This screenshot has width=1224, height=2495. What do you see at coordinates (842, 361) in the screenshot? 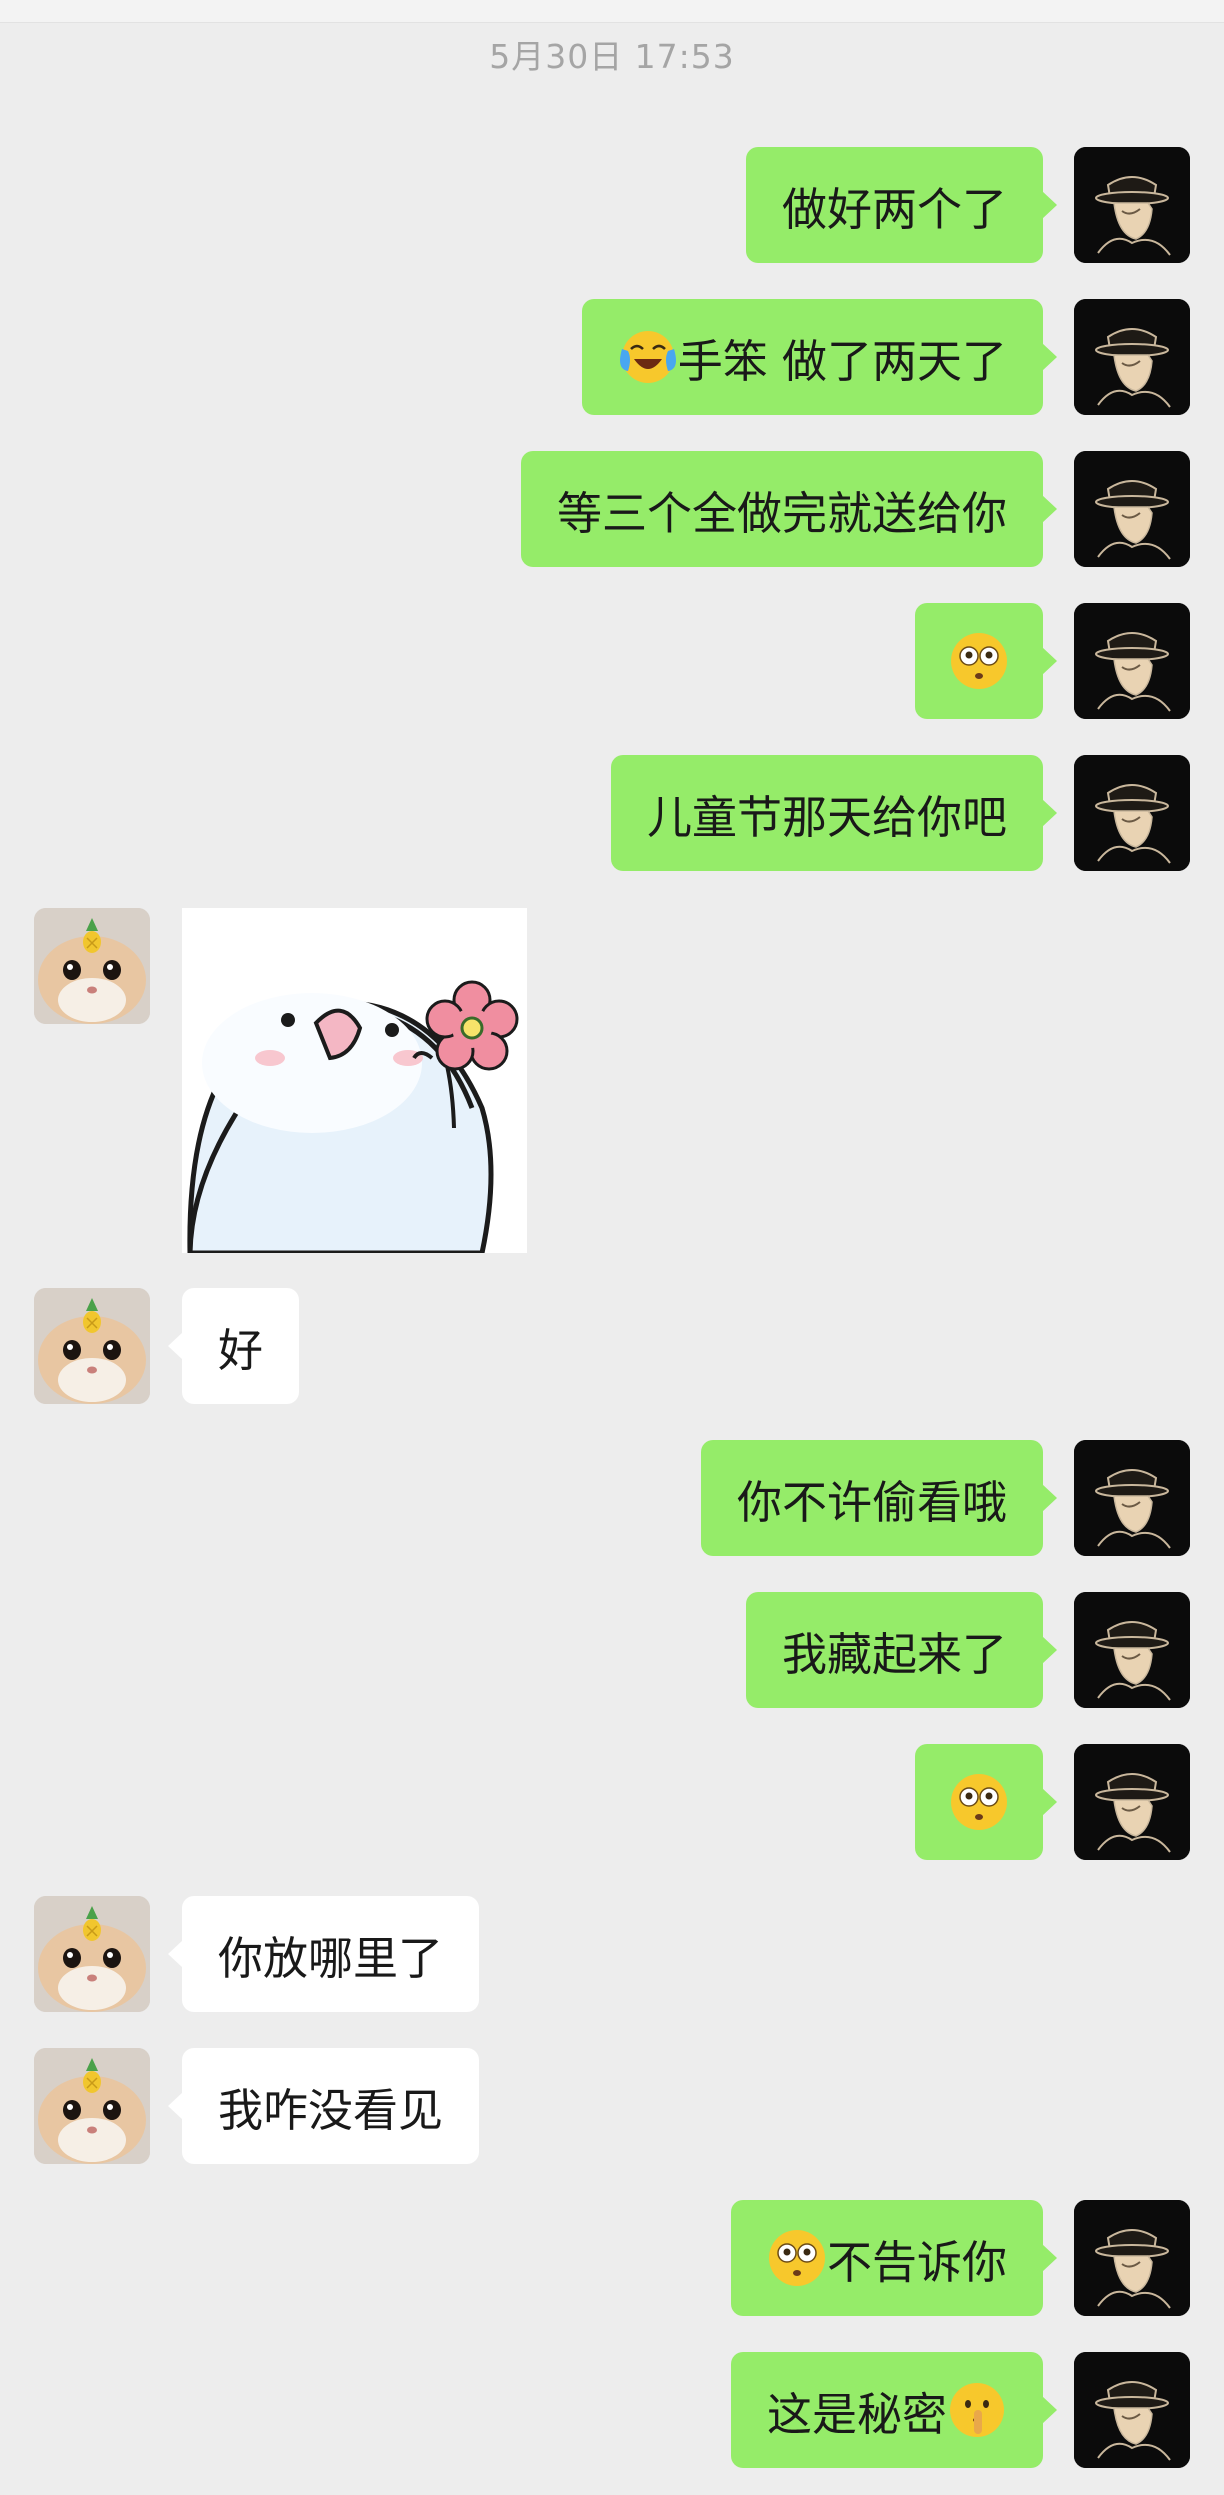
I see `message-text: 手笨 做了两天了` at bounding box center [842, 361].